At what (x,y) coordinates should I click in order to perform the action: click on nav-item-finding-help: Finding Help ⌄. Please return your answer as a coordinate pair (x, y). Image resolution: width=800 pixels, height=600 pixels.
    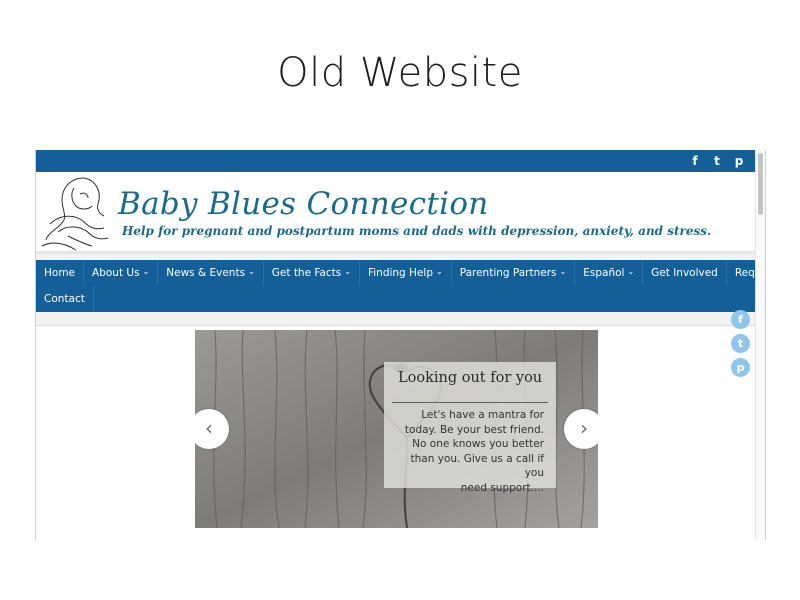
    Looking at the image, I should click on (406, 273).